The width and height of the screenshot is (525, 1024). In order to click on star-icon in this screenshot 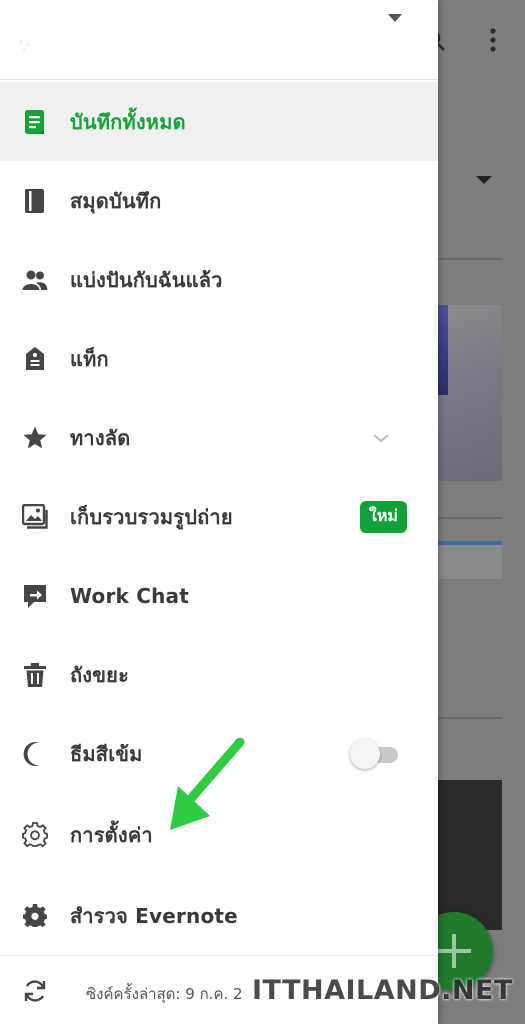, I will do `click(35, 438)`.